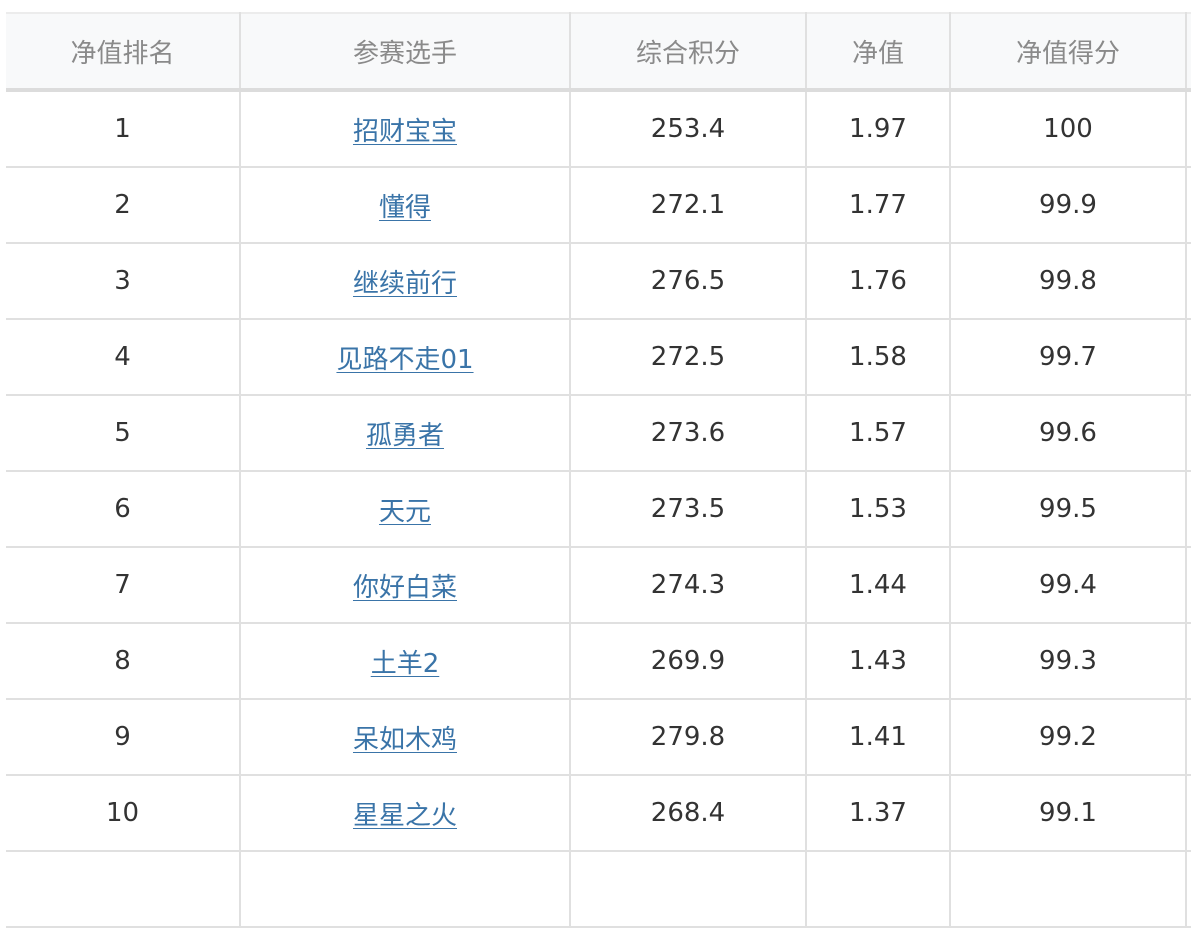 Image resolution: width=1191 pixels, height=928 pixels. What do you see at coordinates (1068, 52) in the screenshot?
I see `header-nav-score: 净值得分` at bounding box center [1068, 52].